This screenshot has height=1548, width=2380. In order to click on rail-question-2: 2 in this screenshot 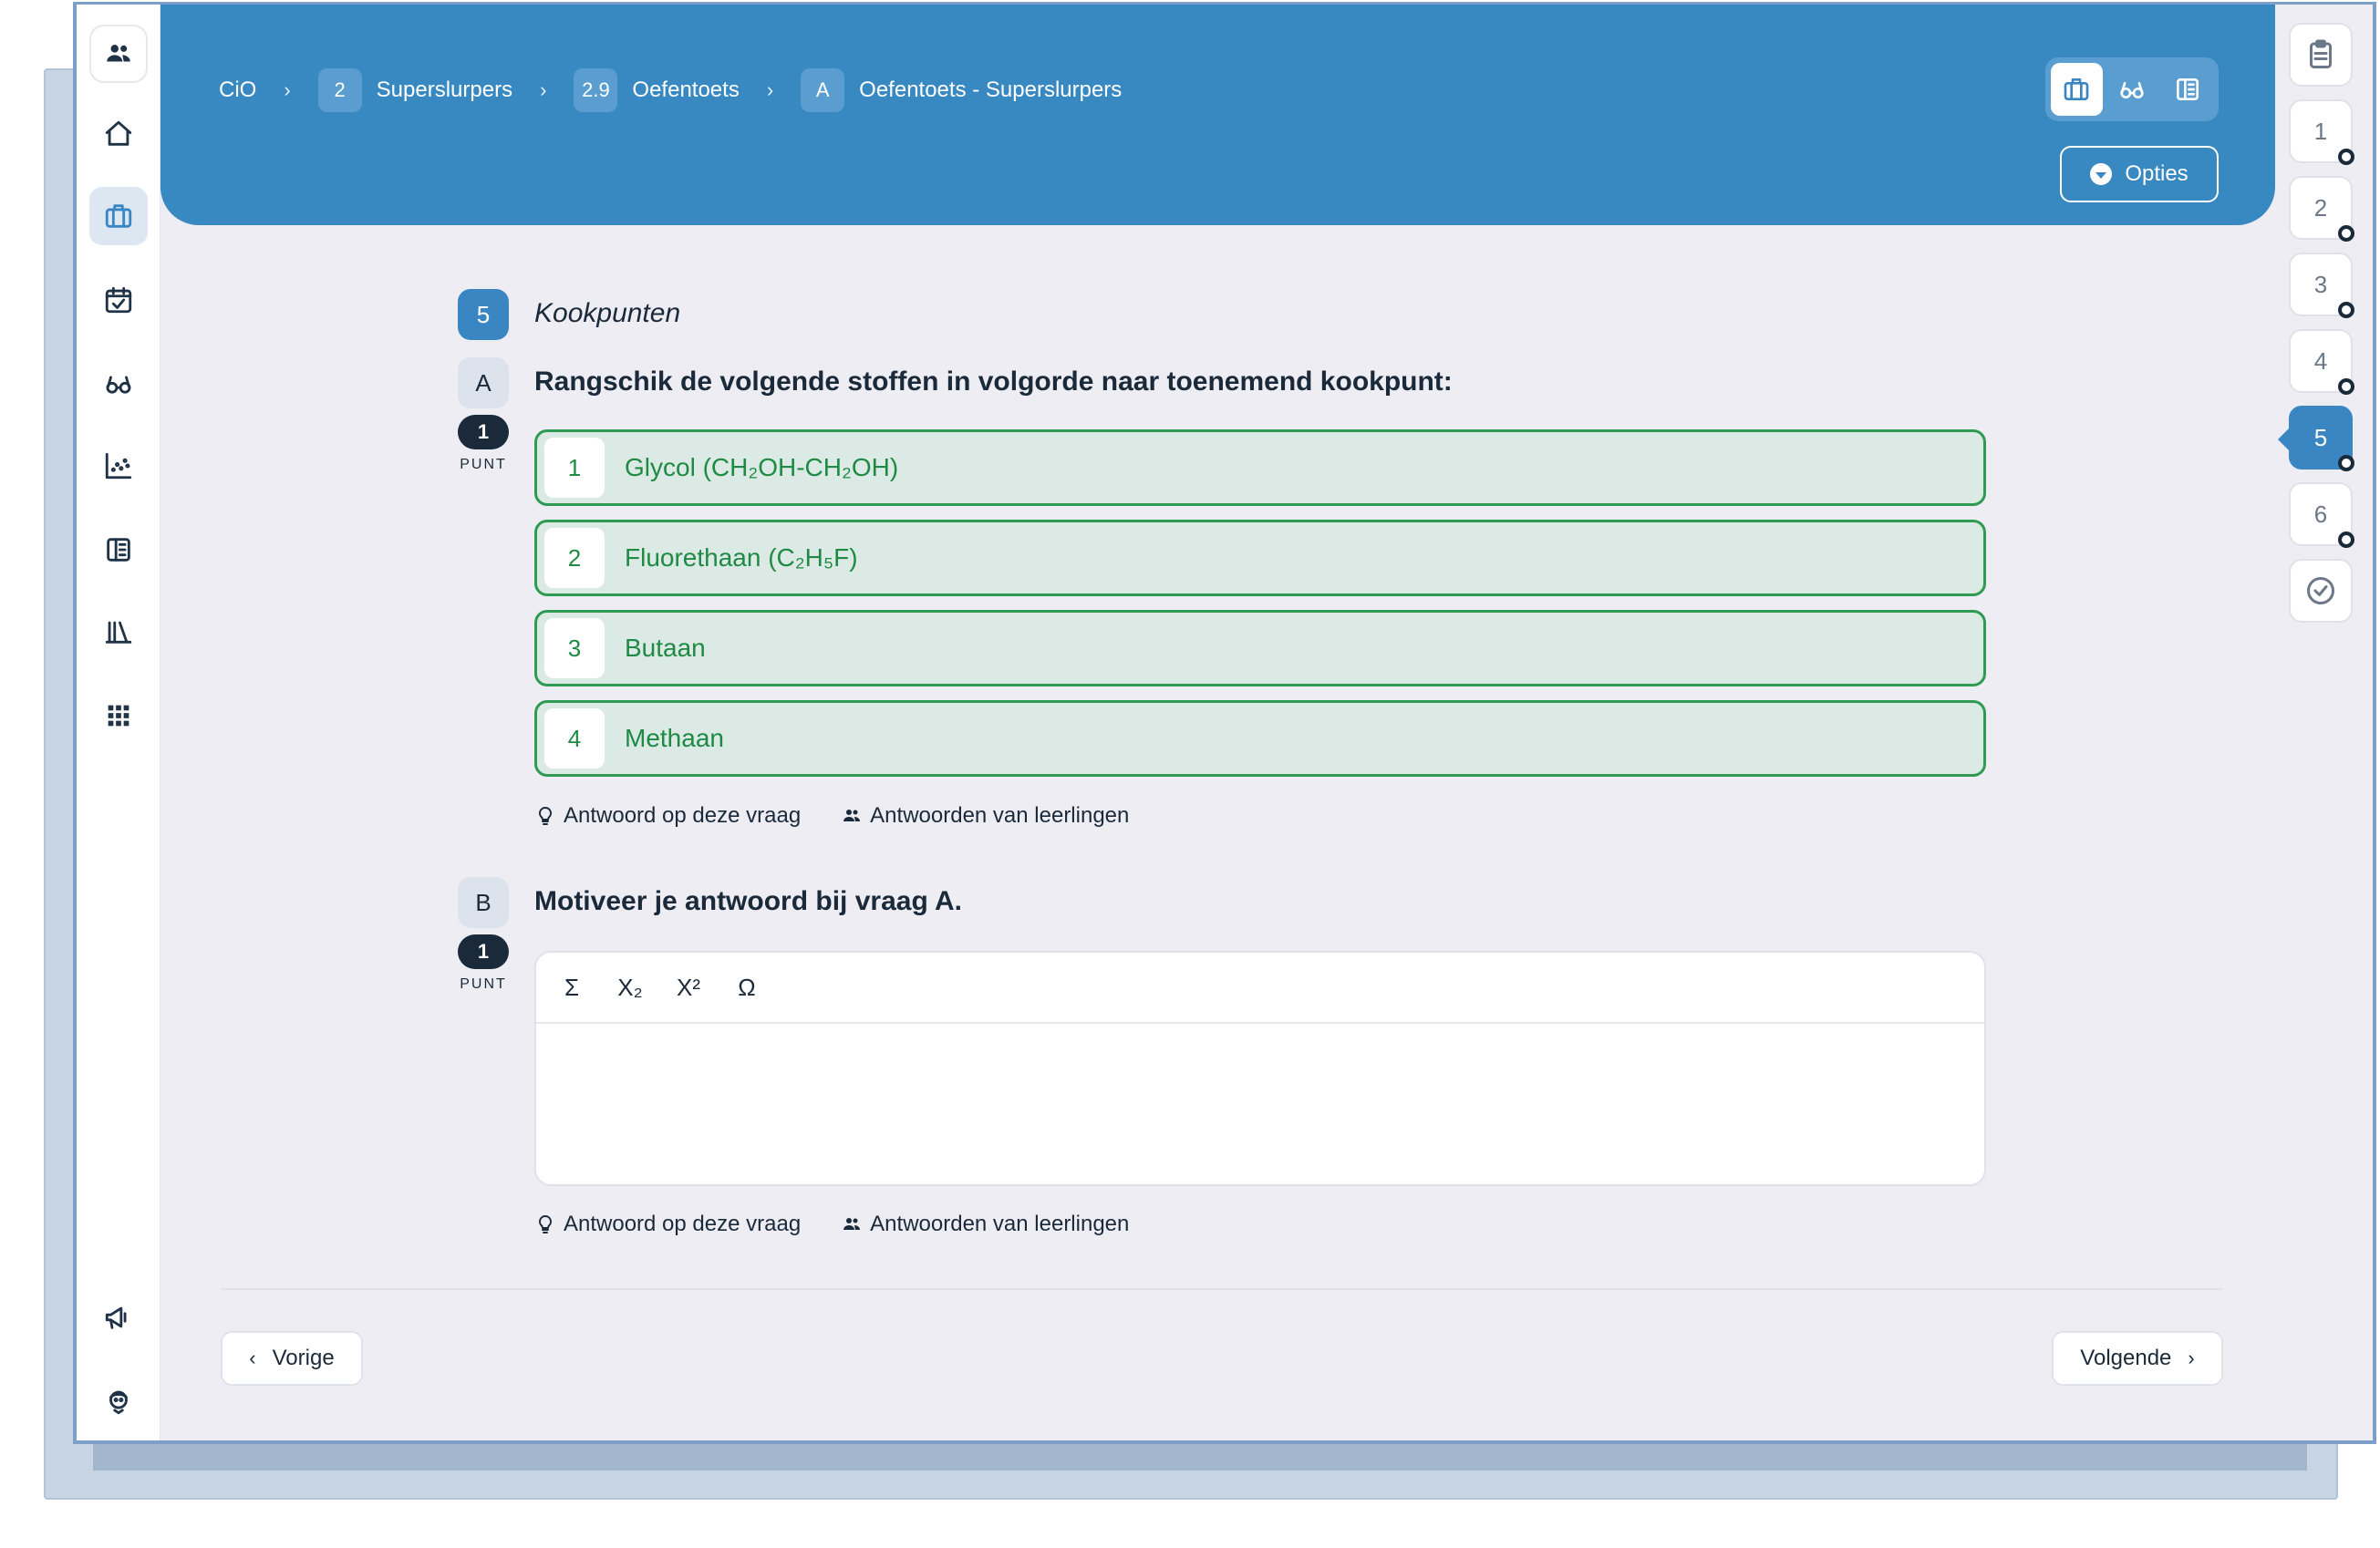, I will do `click(2322, 209)`.